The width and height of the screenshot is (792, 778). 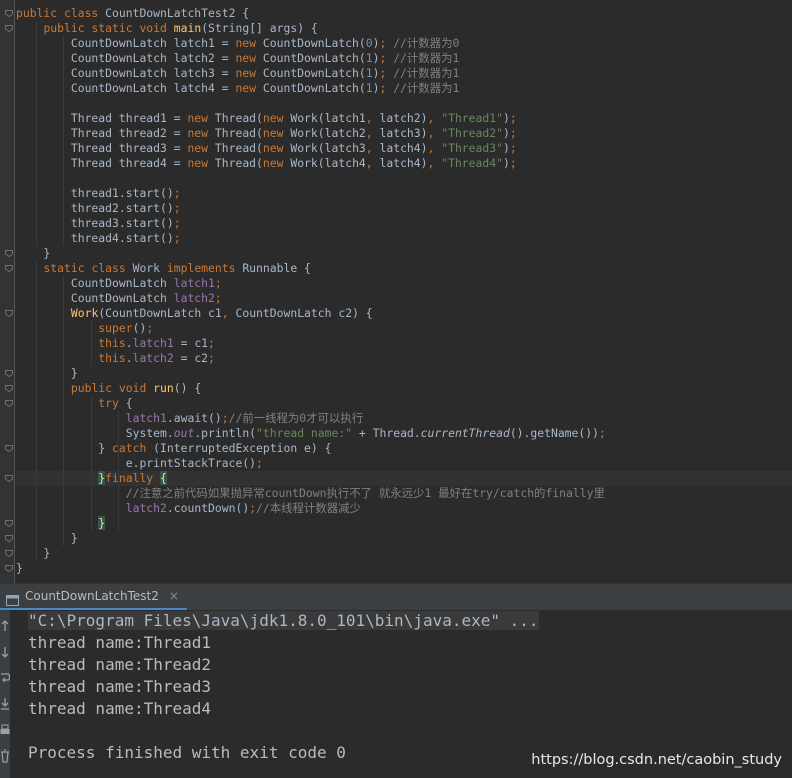 What do you see at coordinates (98, 208) in the screenshot?
I see `code-line: thread2.start();` at bounding box center [98, 208].